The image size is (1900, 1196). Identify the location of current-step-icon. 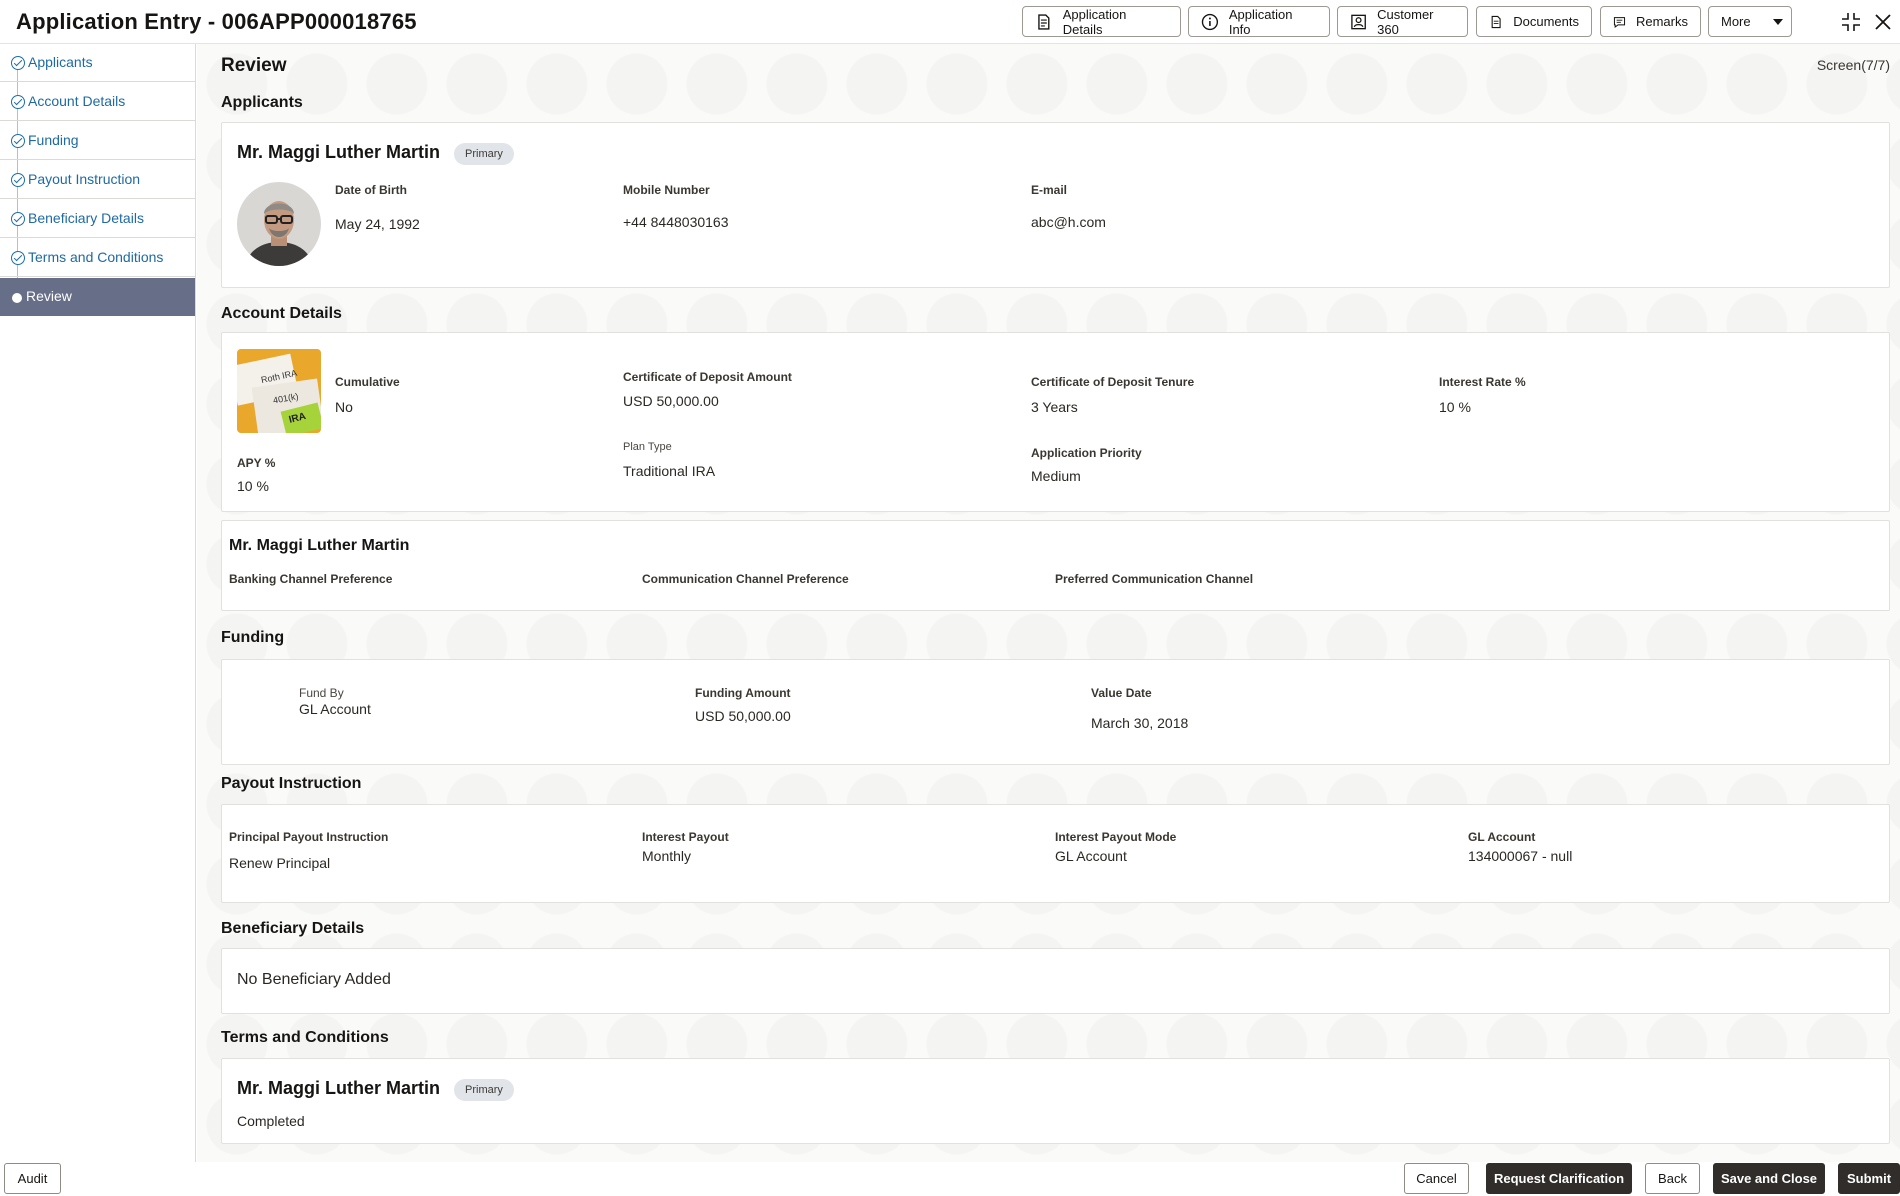
(17, 298).